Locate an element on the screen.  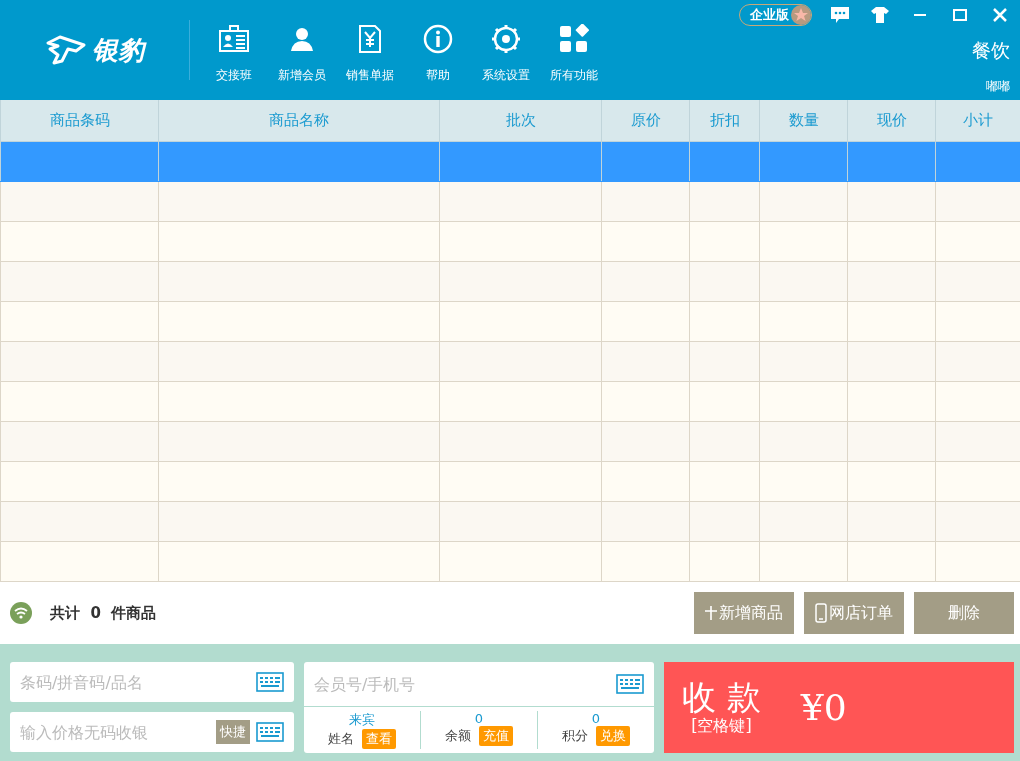
plus-icon is located at coordinates (711, 613).